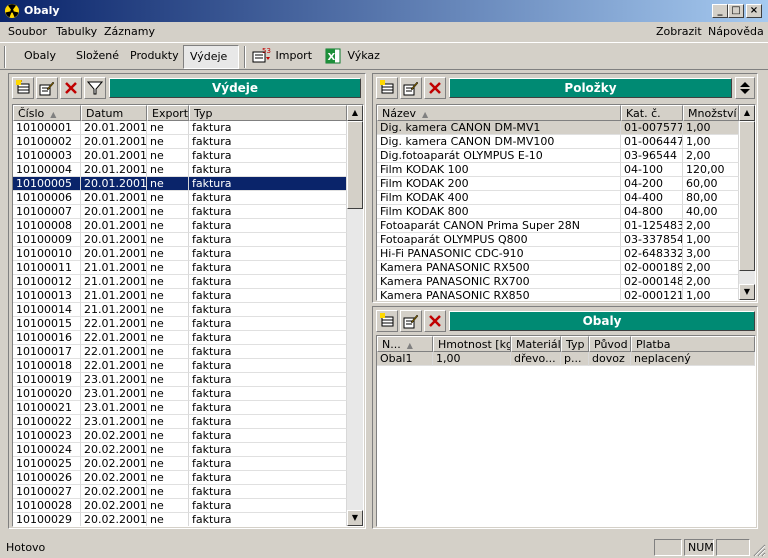 The image size is (768, 558). Describe the element at coordinates (180, 184) in the screenshot. I see `table-row: 10100005 20.01.2001 ne faktura` at that location.